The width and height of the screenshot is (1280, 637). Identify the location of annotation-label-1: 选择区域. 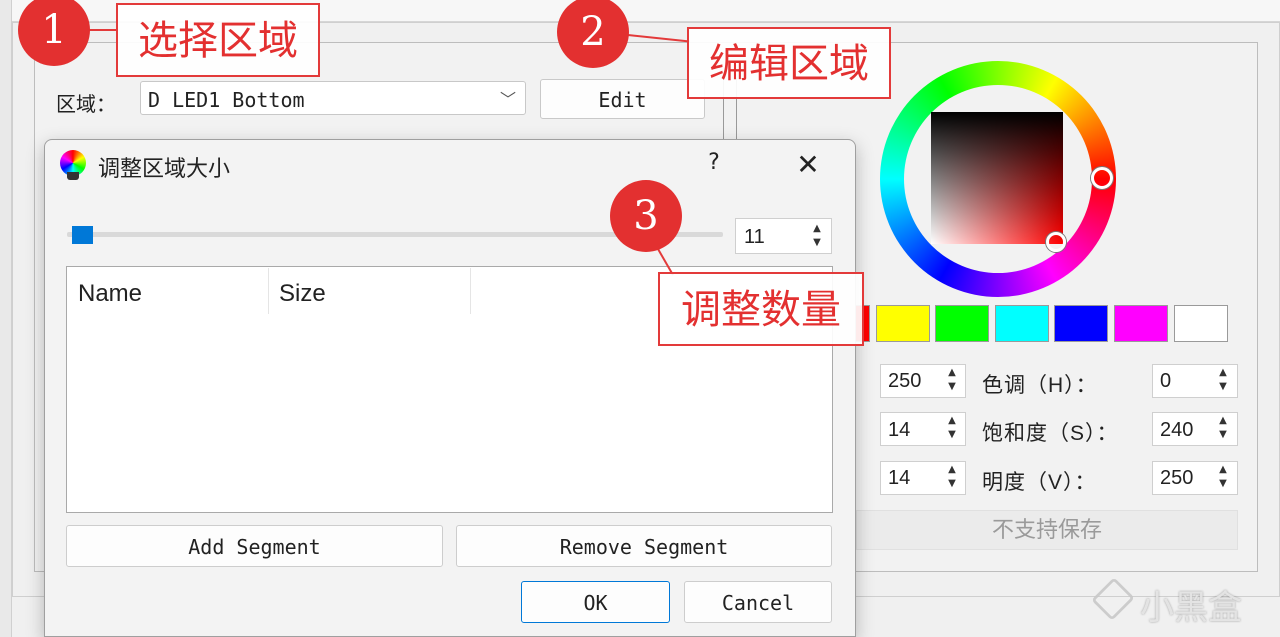
(218, 40).